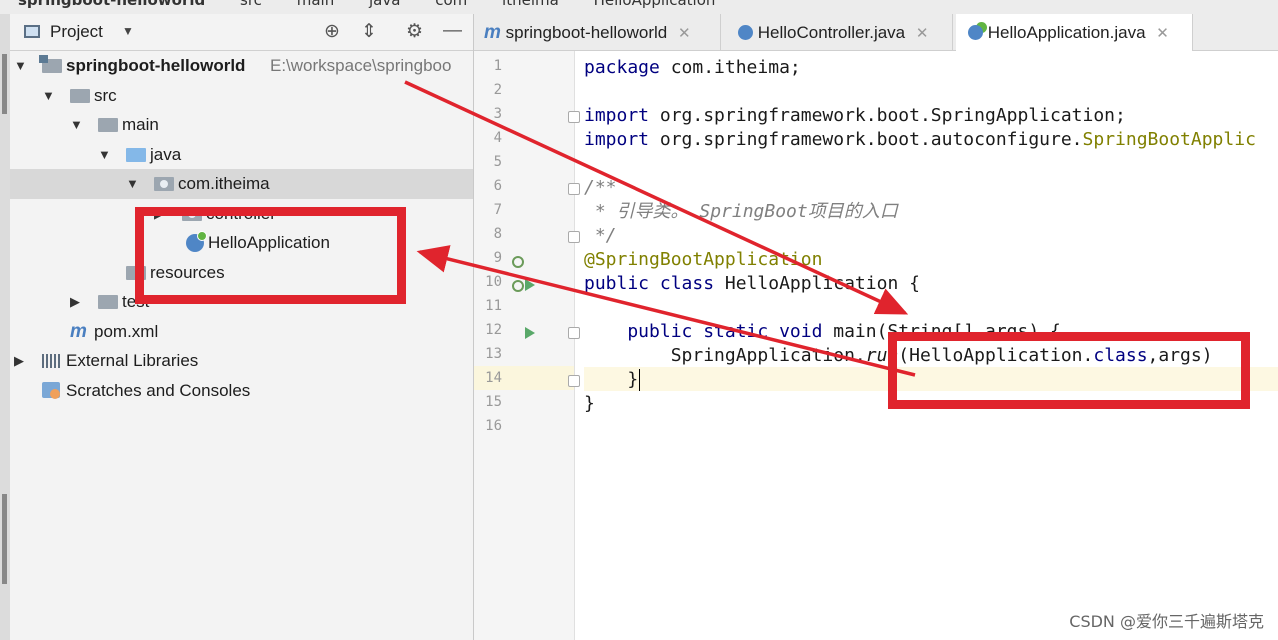 This screenshot has width=1278, height=640. What do you see at coordinates (530, 4) in the screenshot?
I see `breadcrumb-item: itheima` at bounding box center [530, 4].